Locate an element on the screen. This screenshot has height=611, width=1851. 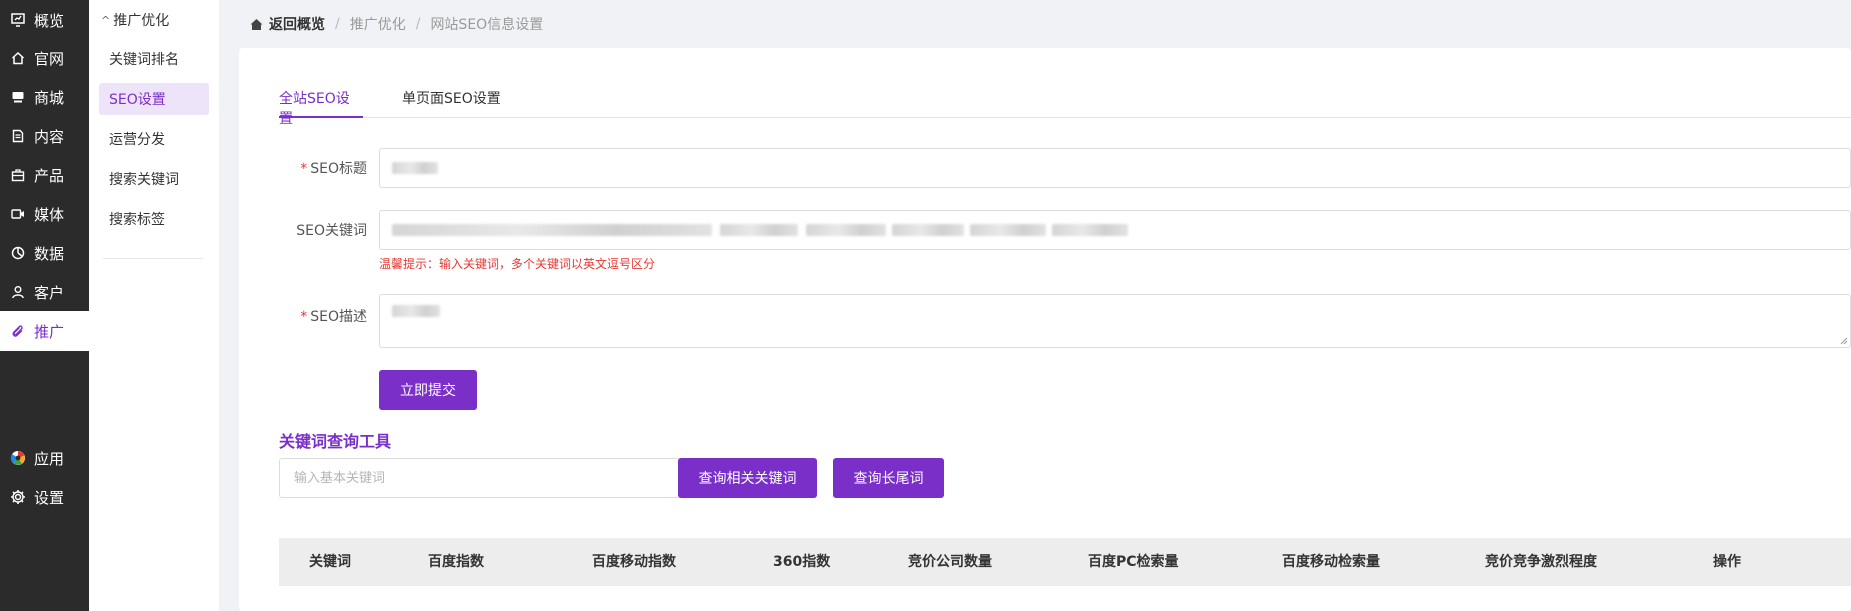
apps-icon is located at coordinates (18, 458).